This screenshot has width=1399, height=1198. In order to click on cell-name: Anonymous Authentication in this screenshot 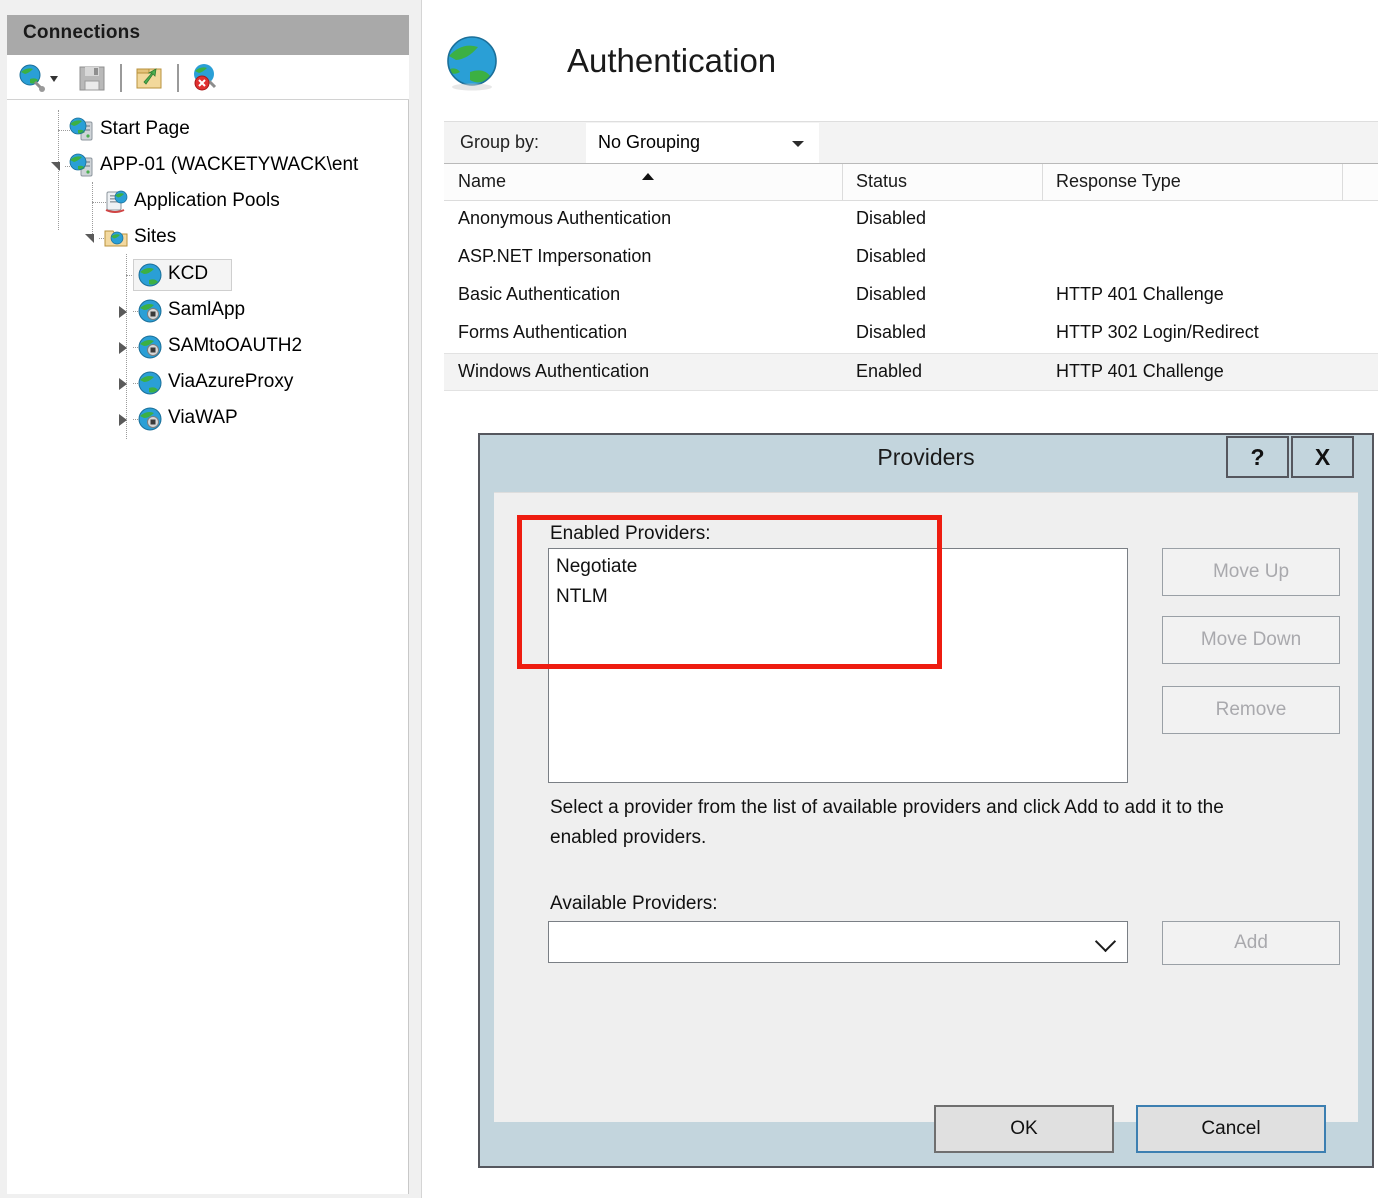, I will do `click(565, 218)`.